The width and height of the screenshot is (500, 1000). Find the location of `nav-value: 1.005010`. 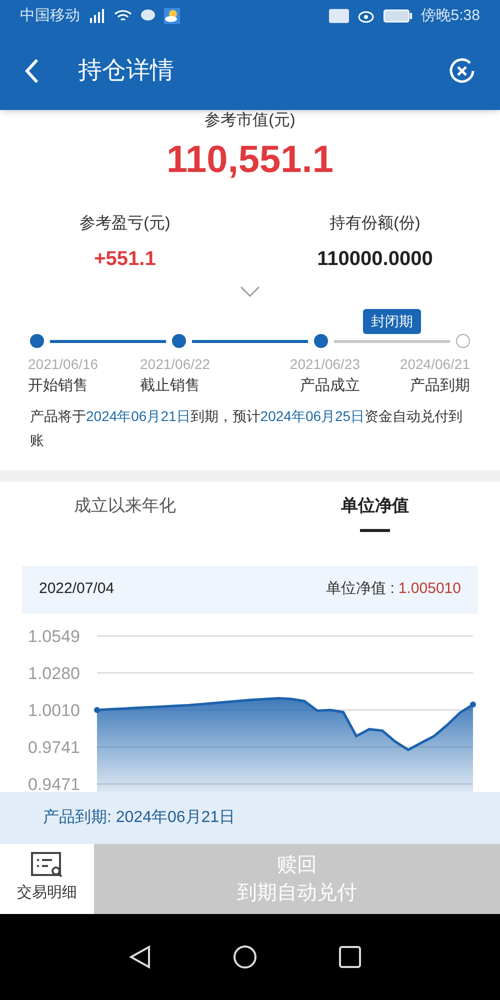

nav-value: 1.005010 is located at coordinates (429, 589).